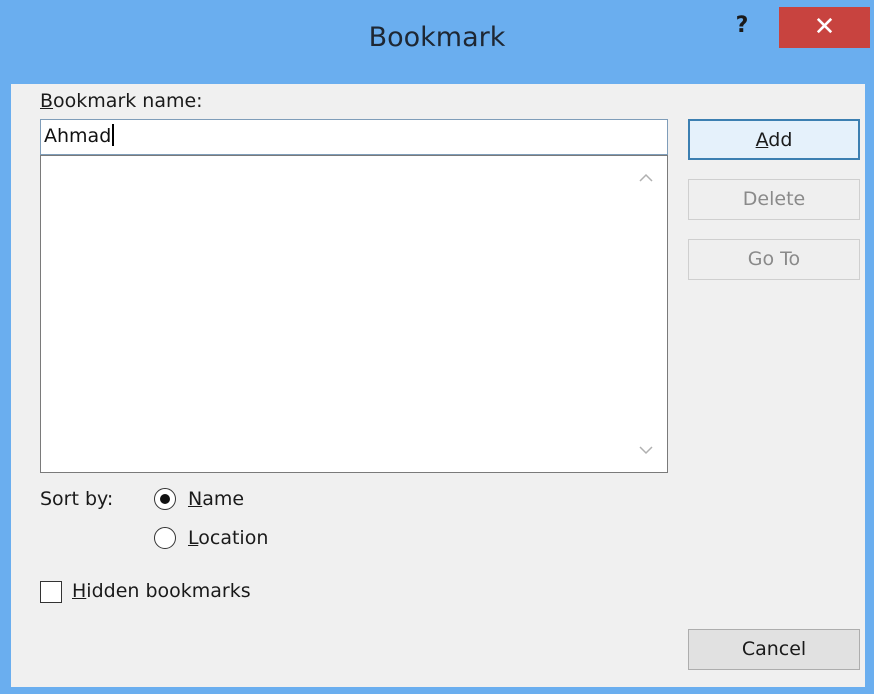  Describe the element at coordinates (113, 135) in the screenshot. I see `text-caret` at that location.